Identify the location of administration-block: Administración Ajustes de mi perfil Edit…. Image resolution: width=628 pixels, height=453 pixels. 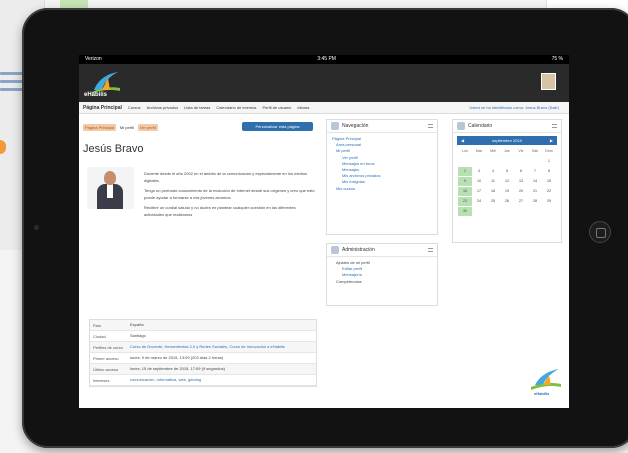
(382, 274).